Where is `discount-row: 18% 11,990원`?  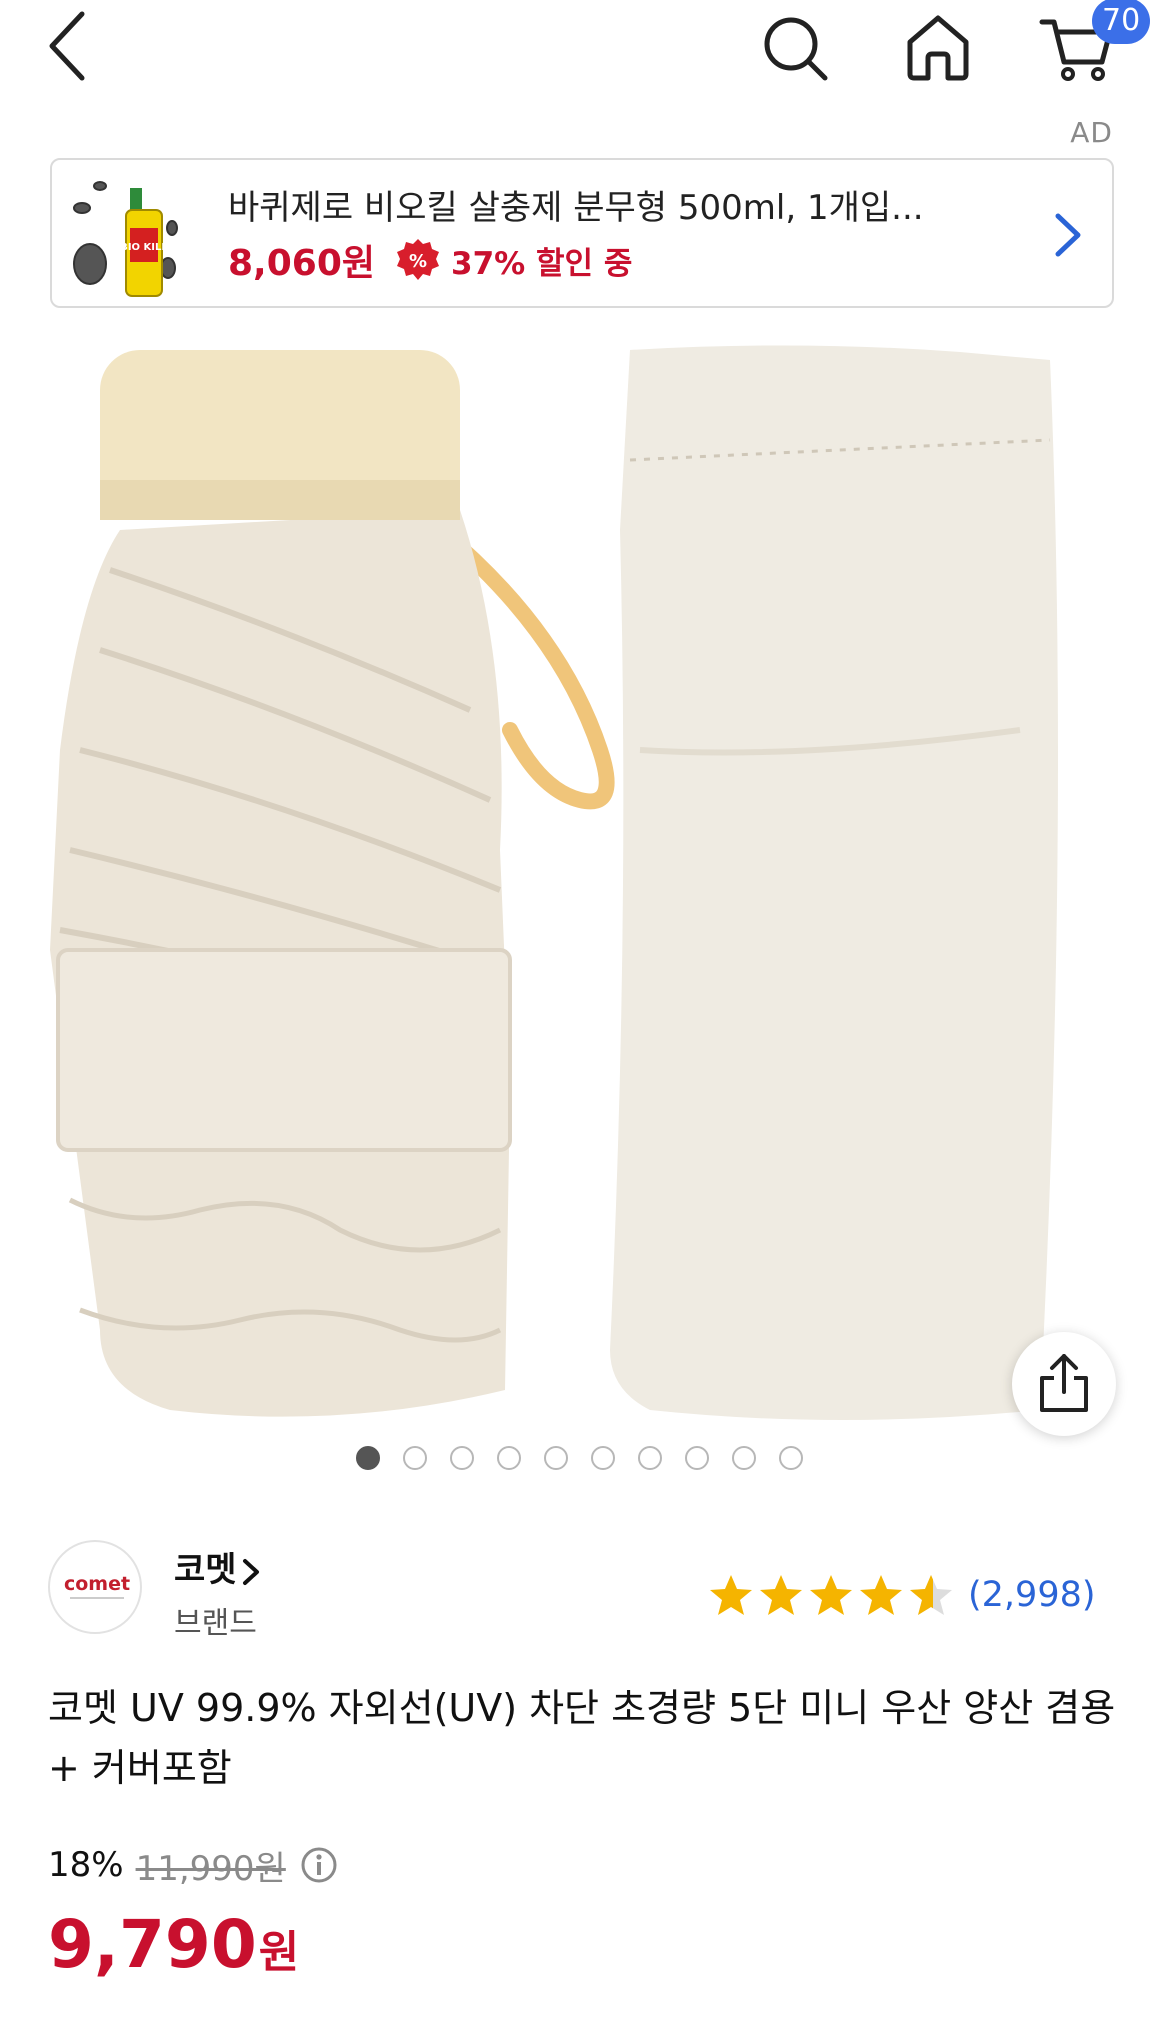 discount-row: 18% 11,990원 is located at coordinates (193, 1865).